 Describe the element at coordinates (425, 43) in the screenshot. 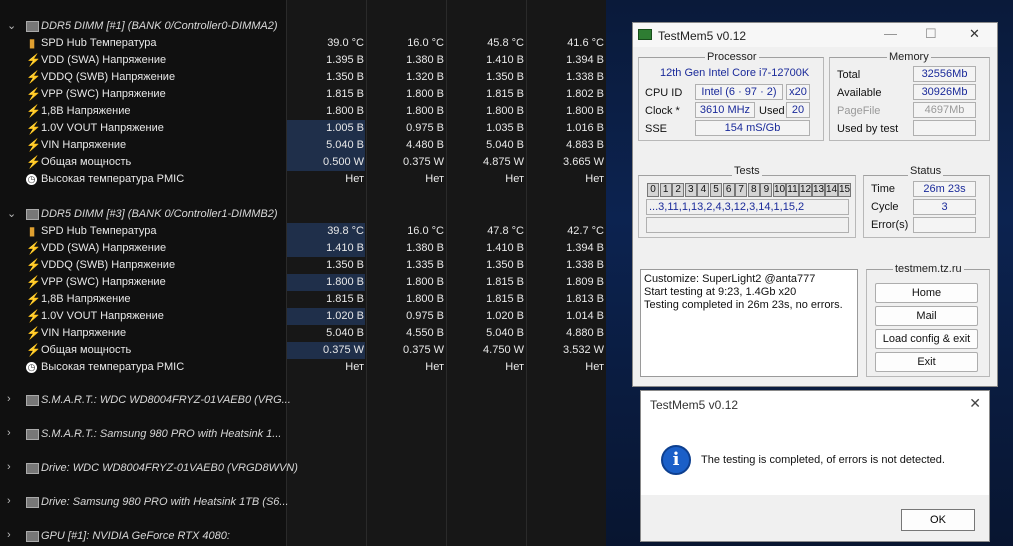

I see `value-min: 16.0 °C` at that location.